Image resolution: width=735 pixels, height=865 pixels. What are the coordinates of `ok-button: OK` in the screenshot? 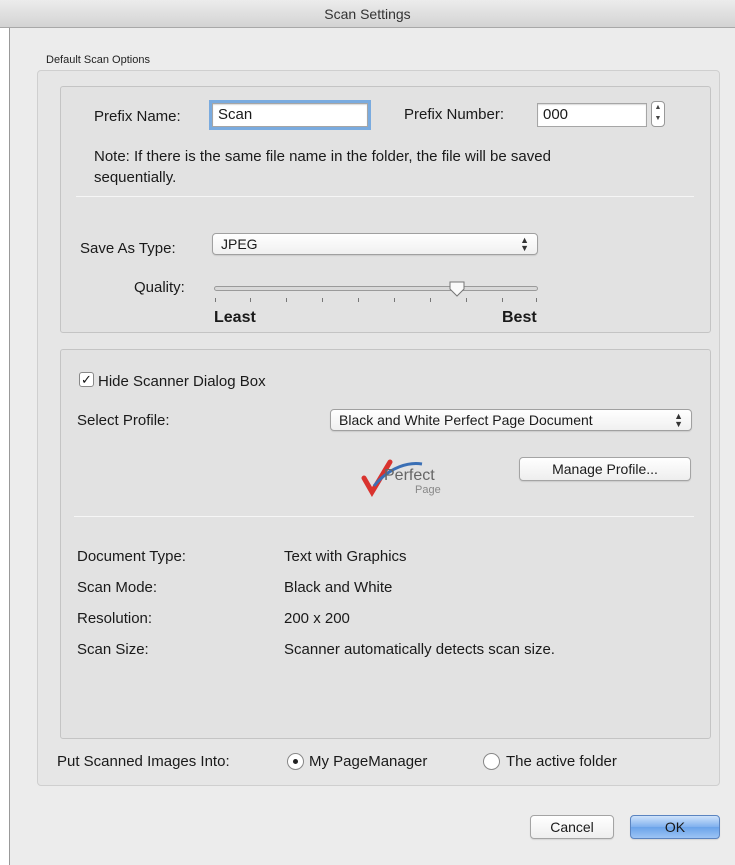 It's located at (675, 827).